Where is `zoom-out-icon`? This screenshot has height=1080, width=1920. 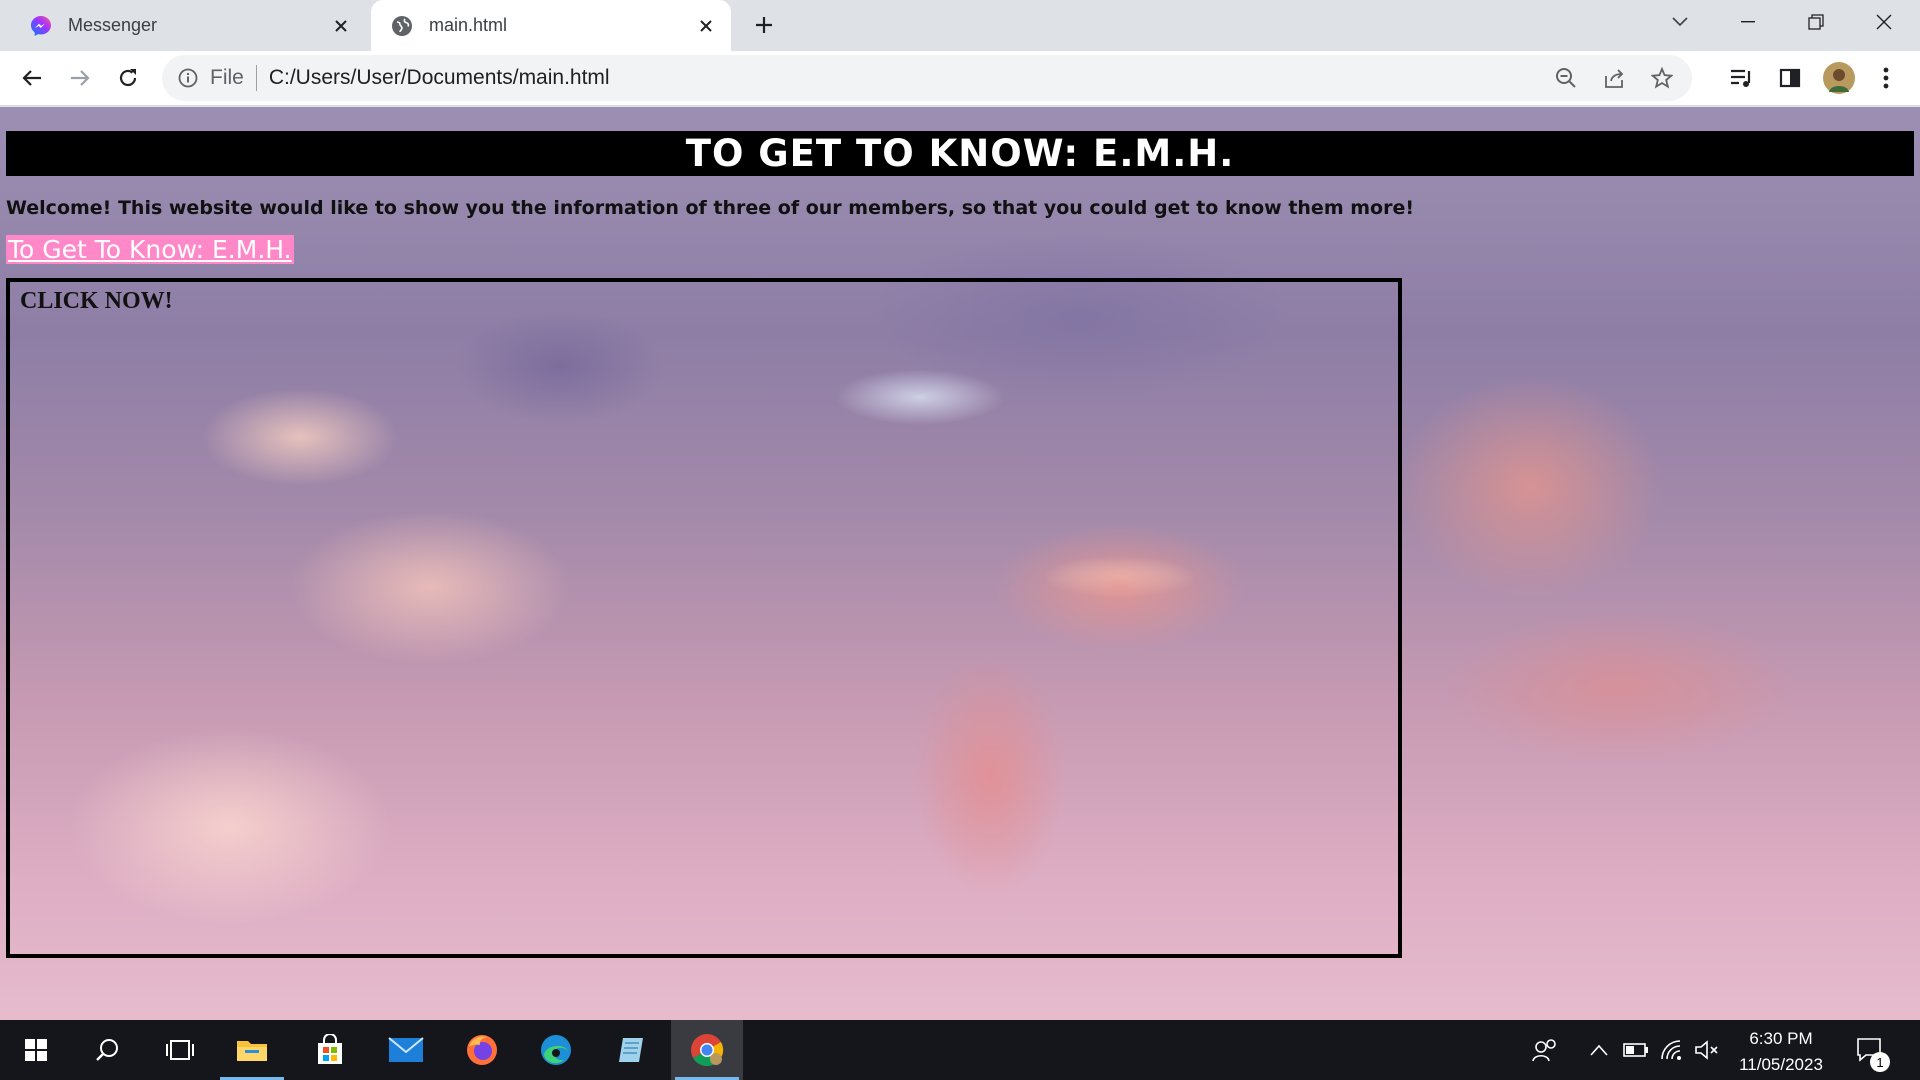
zoom-out-icon is located at coordinates (1566, 78).